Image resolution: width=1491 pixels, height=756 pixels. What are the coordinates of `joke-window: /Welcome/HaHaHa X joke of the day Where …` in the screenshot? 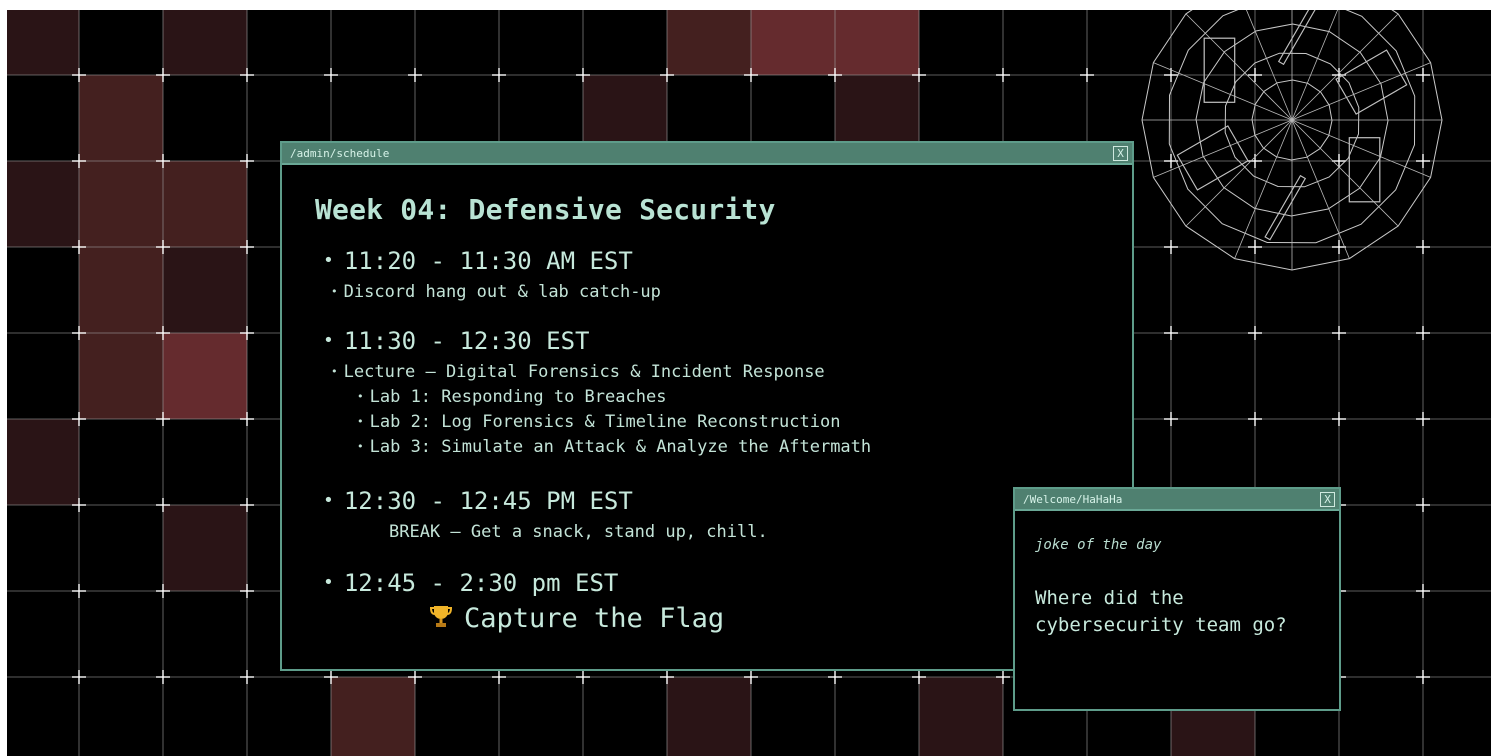 It's located at (1177, 599).